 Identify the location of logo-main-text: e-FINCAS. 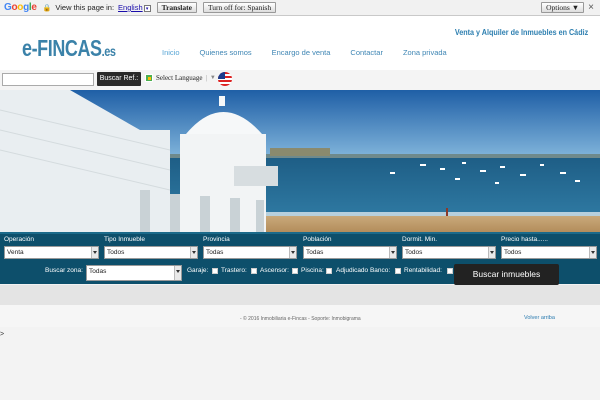
(62, 48).